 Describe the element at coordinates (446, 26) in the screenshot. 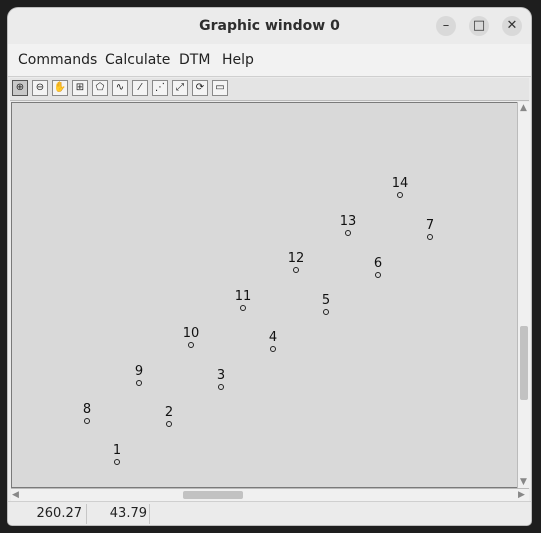

I see `minimize-button: –` at that location.